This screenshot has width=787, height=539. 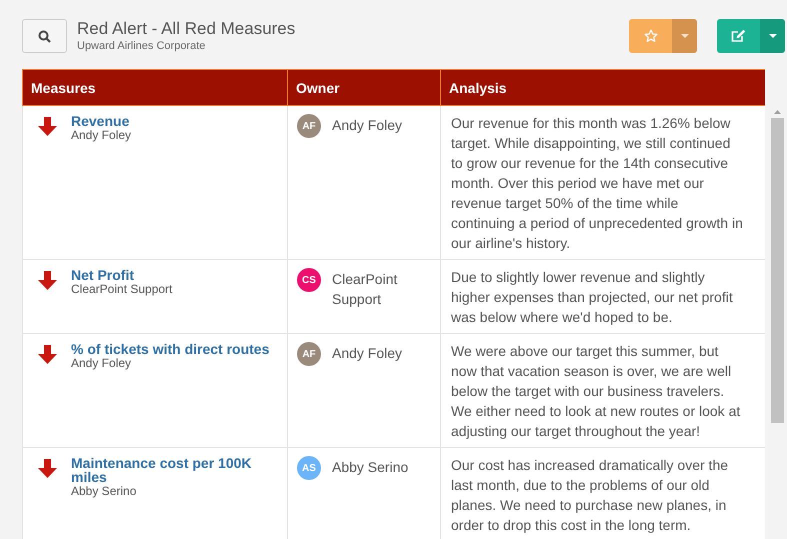 I want to click on edit-dropdown-button, so click(x=772, y=36).